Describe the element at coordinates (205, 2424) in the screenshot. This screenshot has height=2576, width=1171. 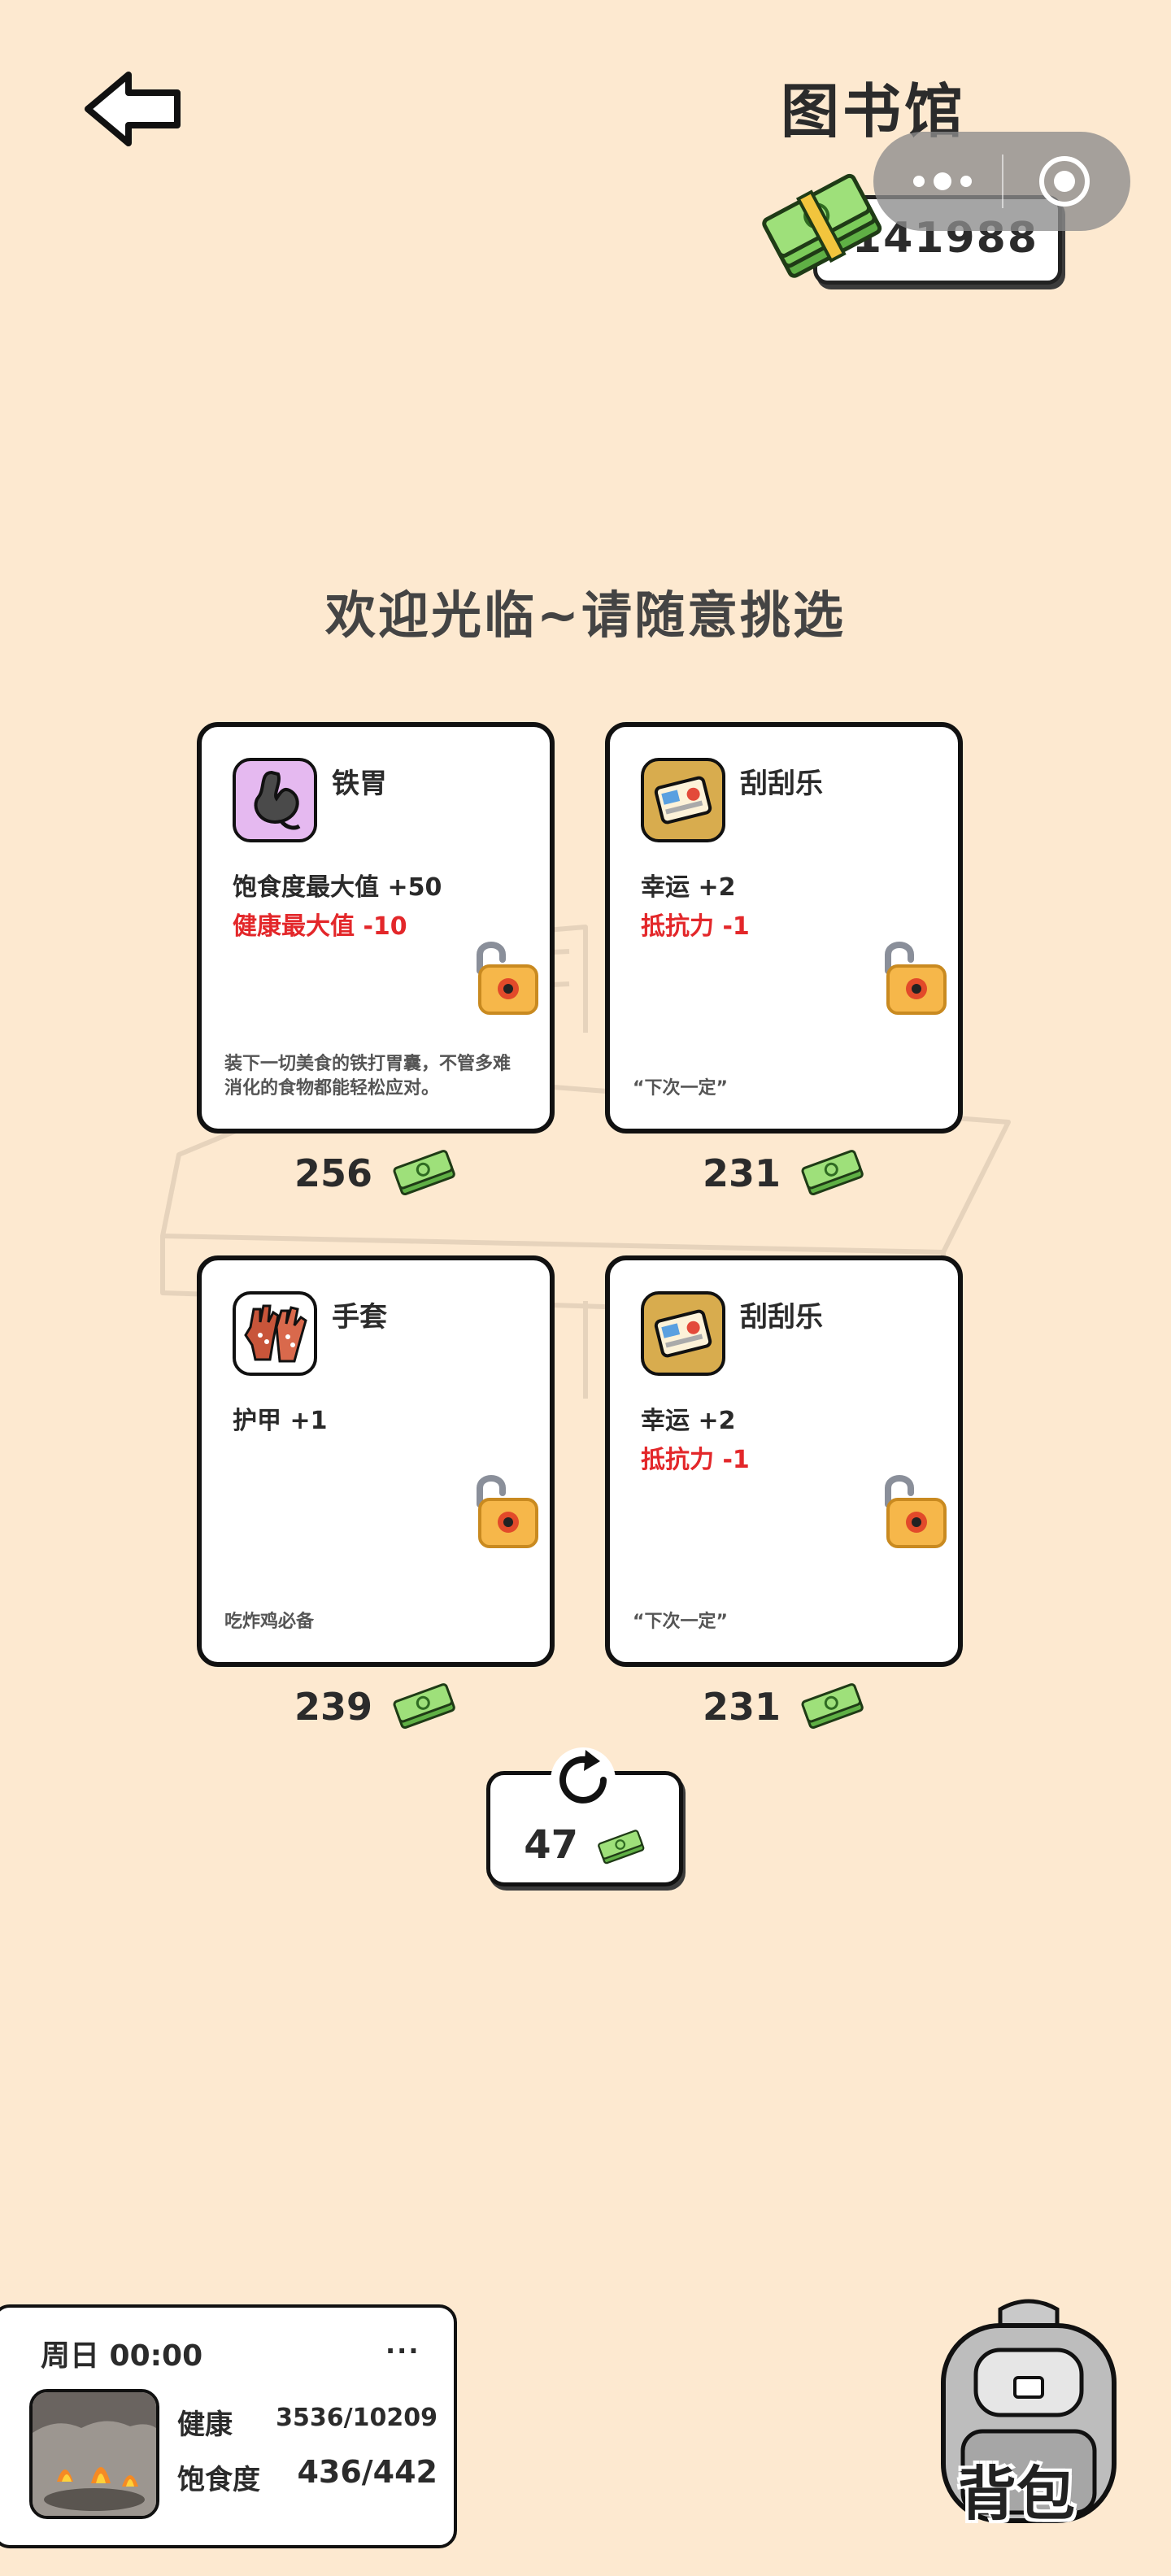
I see `health-label: 健康` at that location.